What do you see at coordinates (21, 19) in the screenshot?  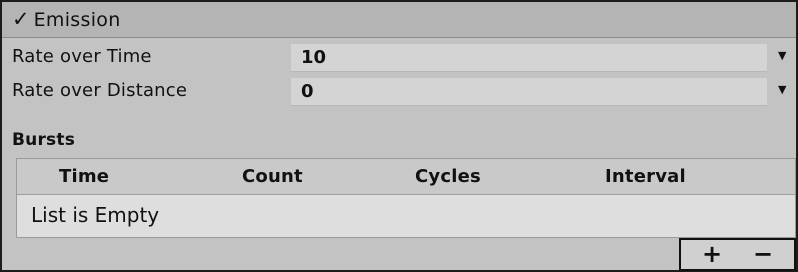 I see `check-icon: ✓` at bounding box center [21, 19].